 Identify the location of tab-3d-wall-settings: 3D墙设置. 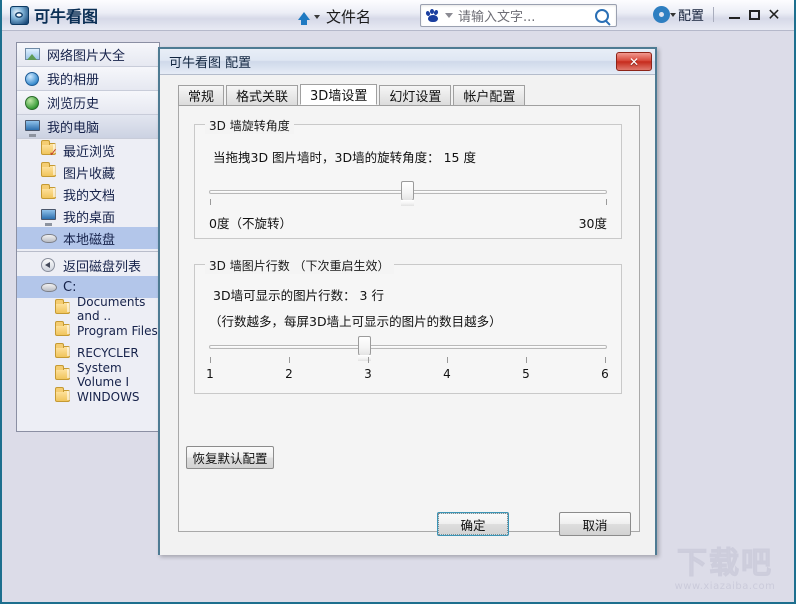
(339, 94).